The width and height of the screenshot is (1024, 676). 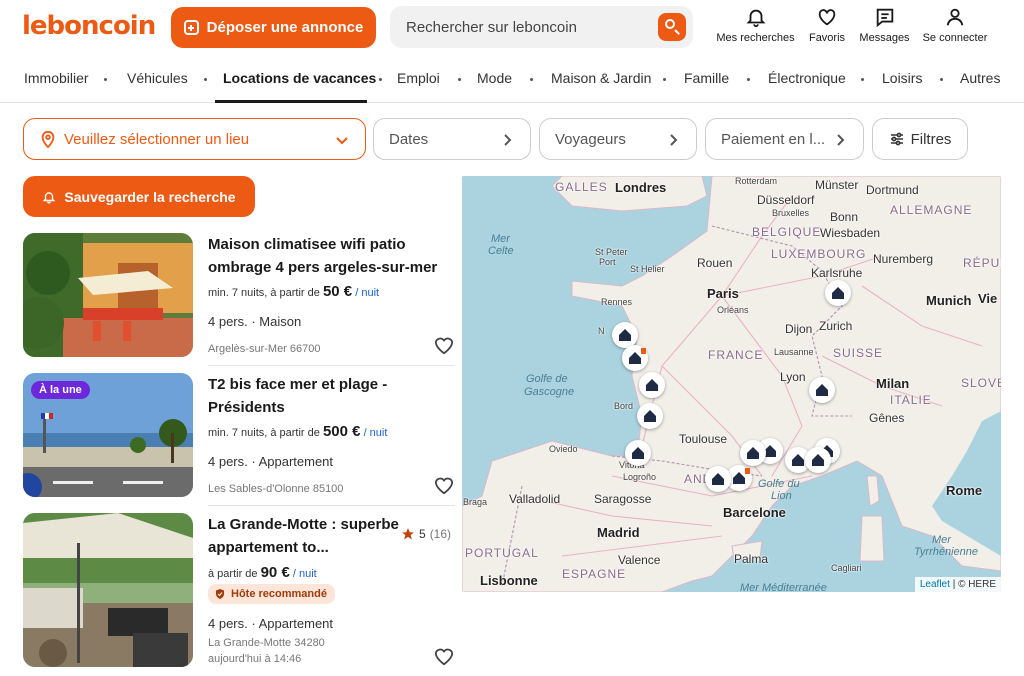 What do you see at coordinates (325, 396) in the screenshot?
I see `listing-title: T2 bis face mer et plage - Présidents` at bounding box center [325, 396].